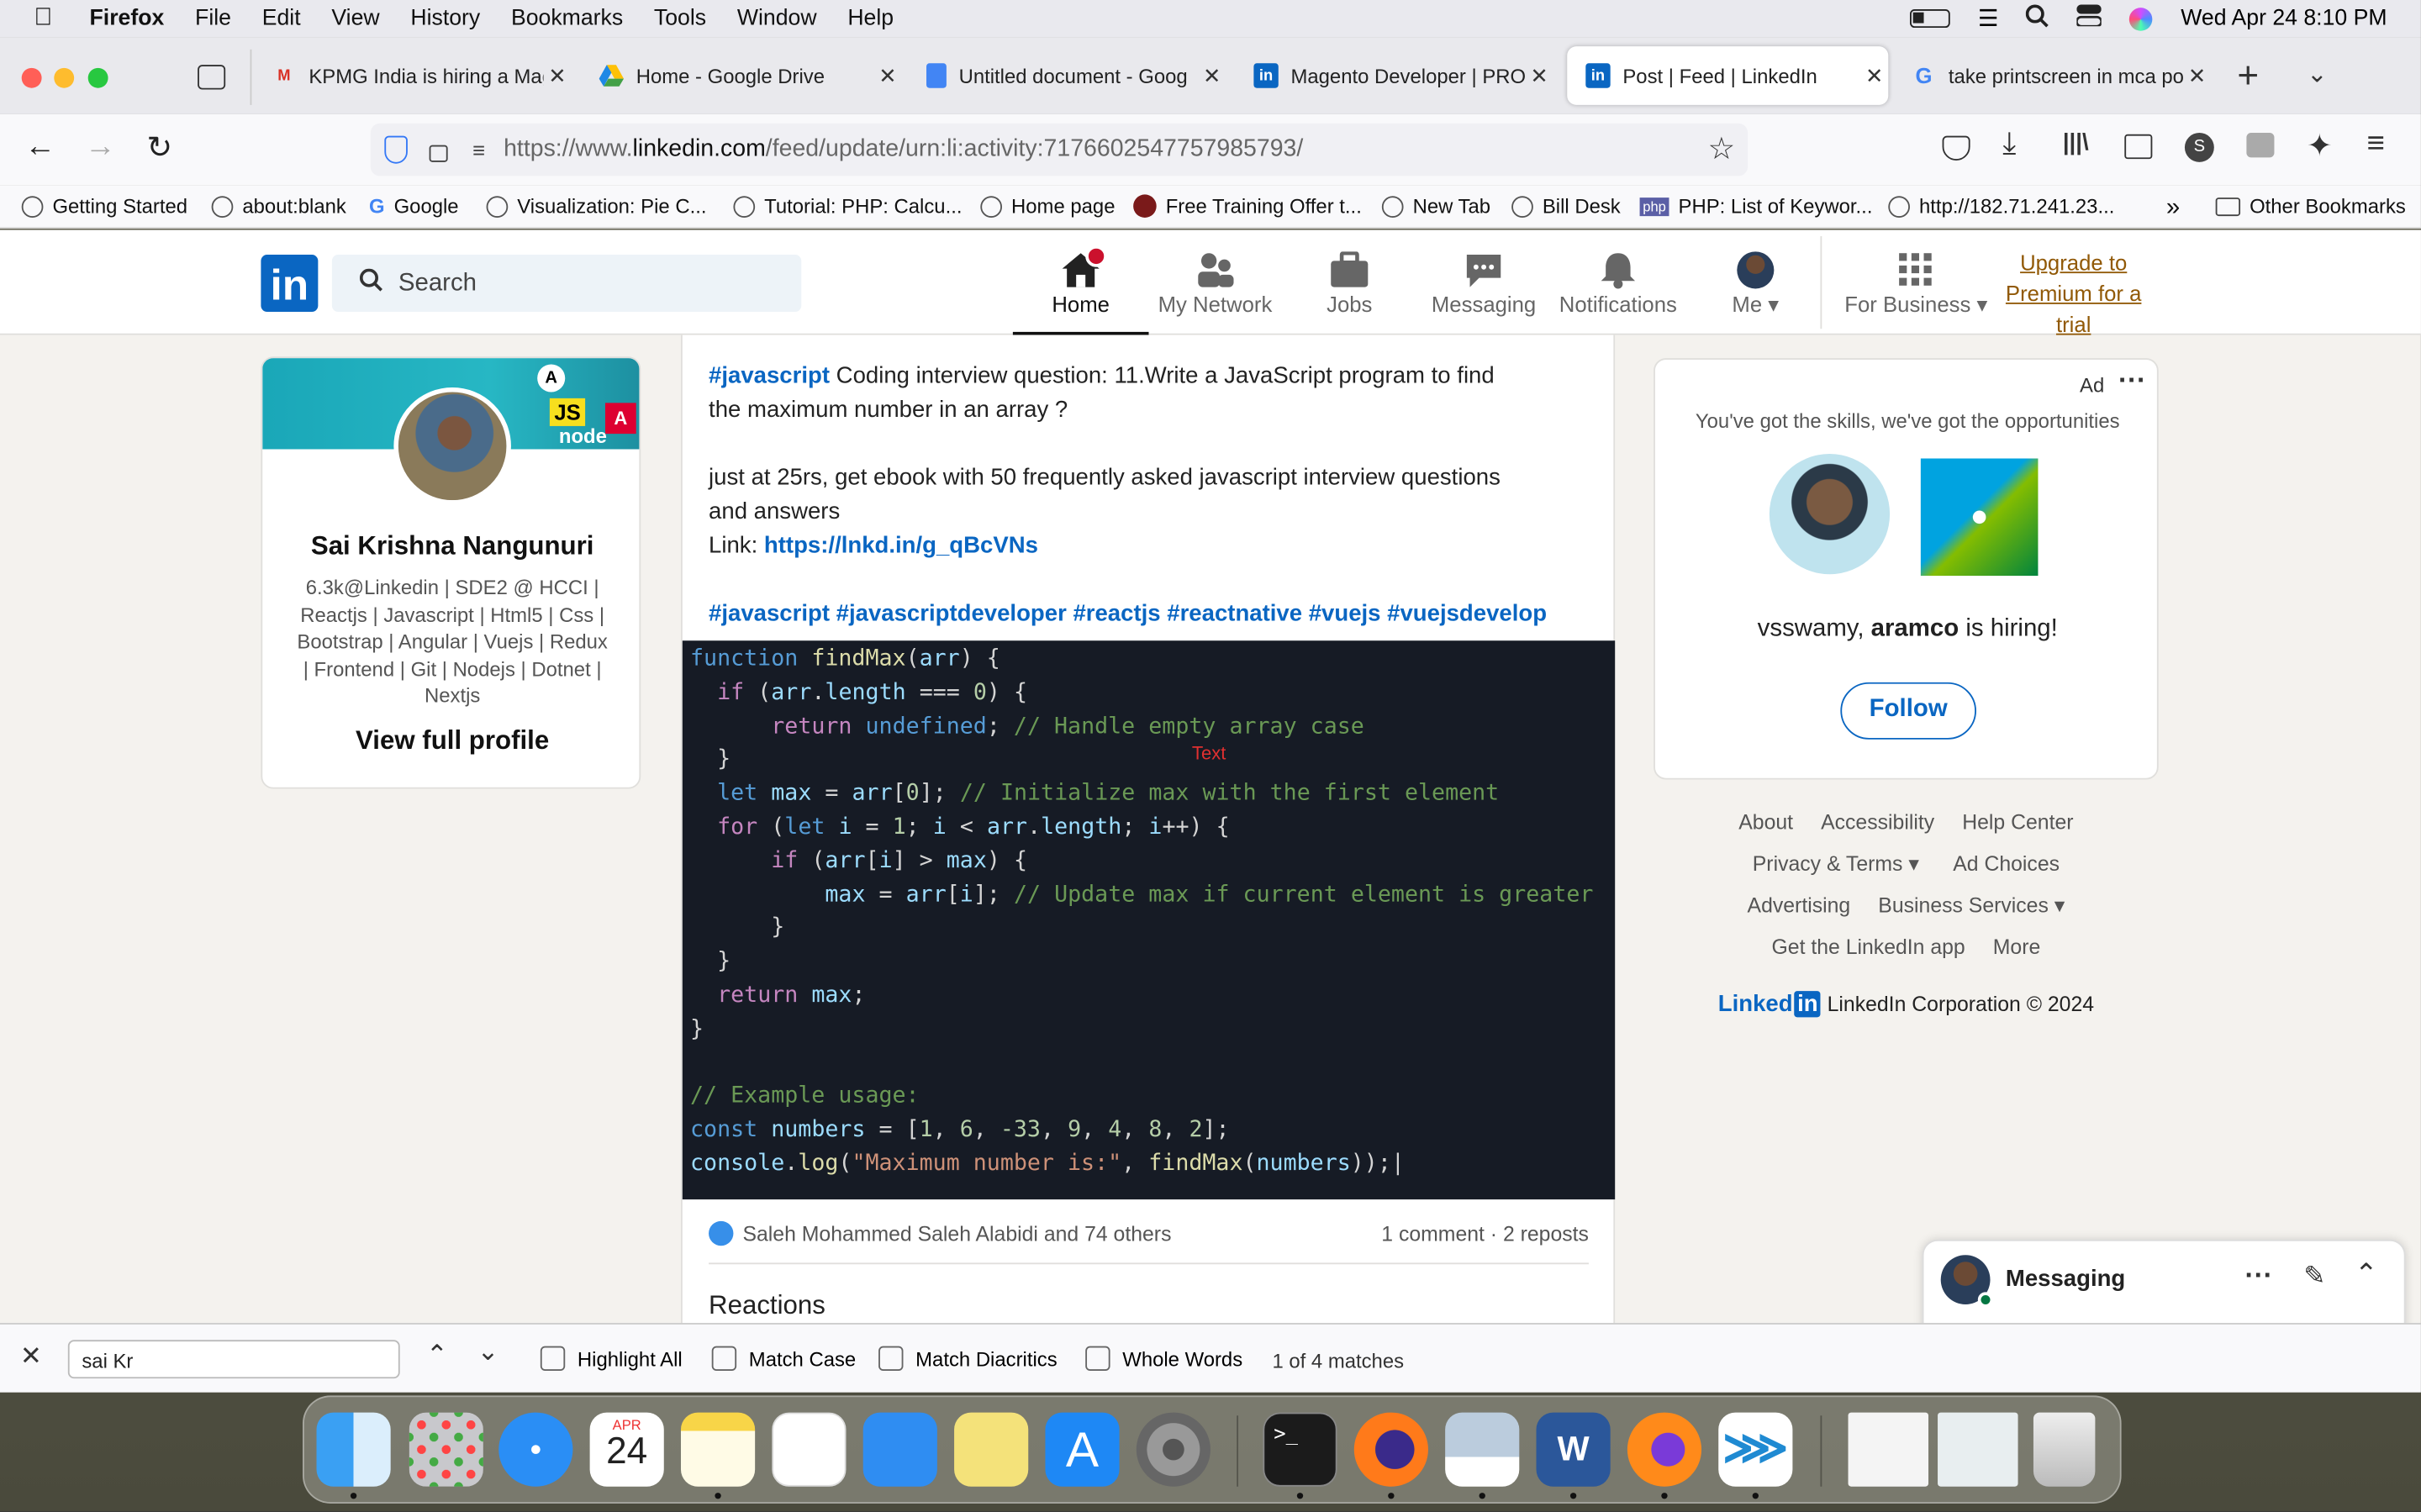 The image size is (2421, 1512). Describe the element at coordinates (1877, 831) in the screenshot. I see `footer-accessibility: Accessibility` at that location.